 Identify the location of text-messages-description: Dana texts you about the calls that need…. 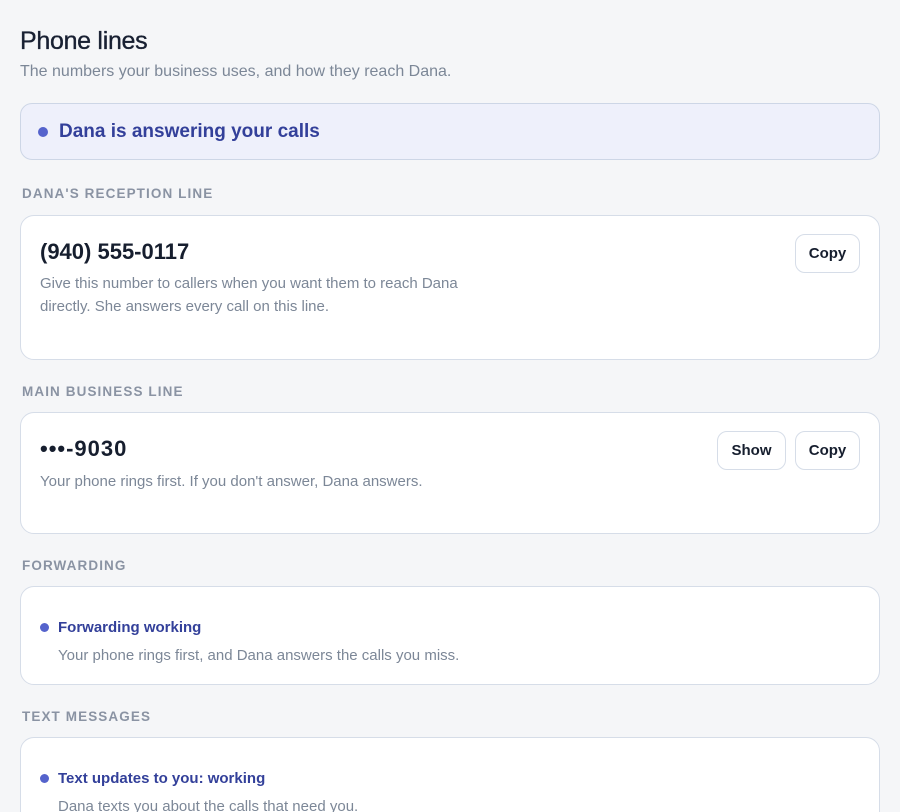
(208, 805).